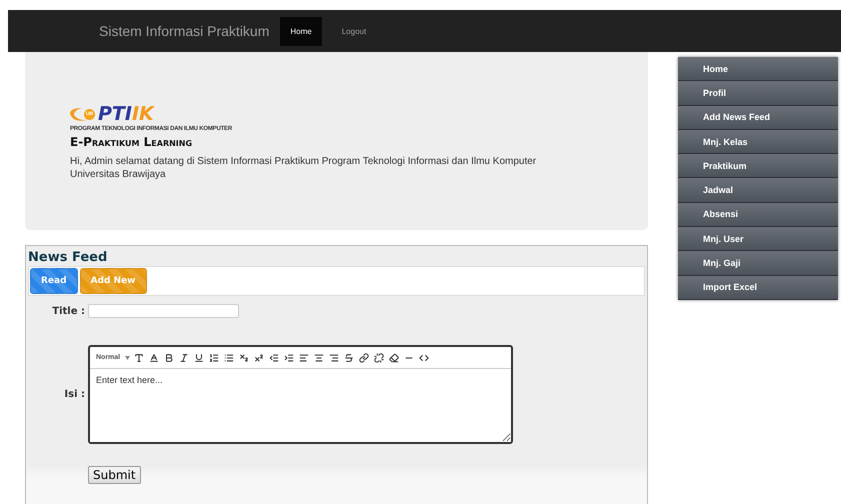  I want to click on greeting-text: Hi, Admin selamat datang di Sistem Informasi Praktikum Program Teknologi Informasi dan Ilmu Komputer Universitas Brawijaya, so click(304, 168).